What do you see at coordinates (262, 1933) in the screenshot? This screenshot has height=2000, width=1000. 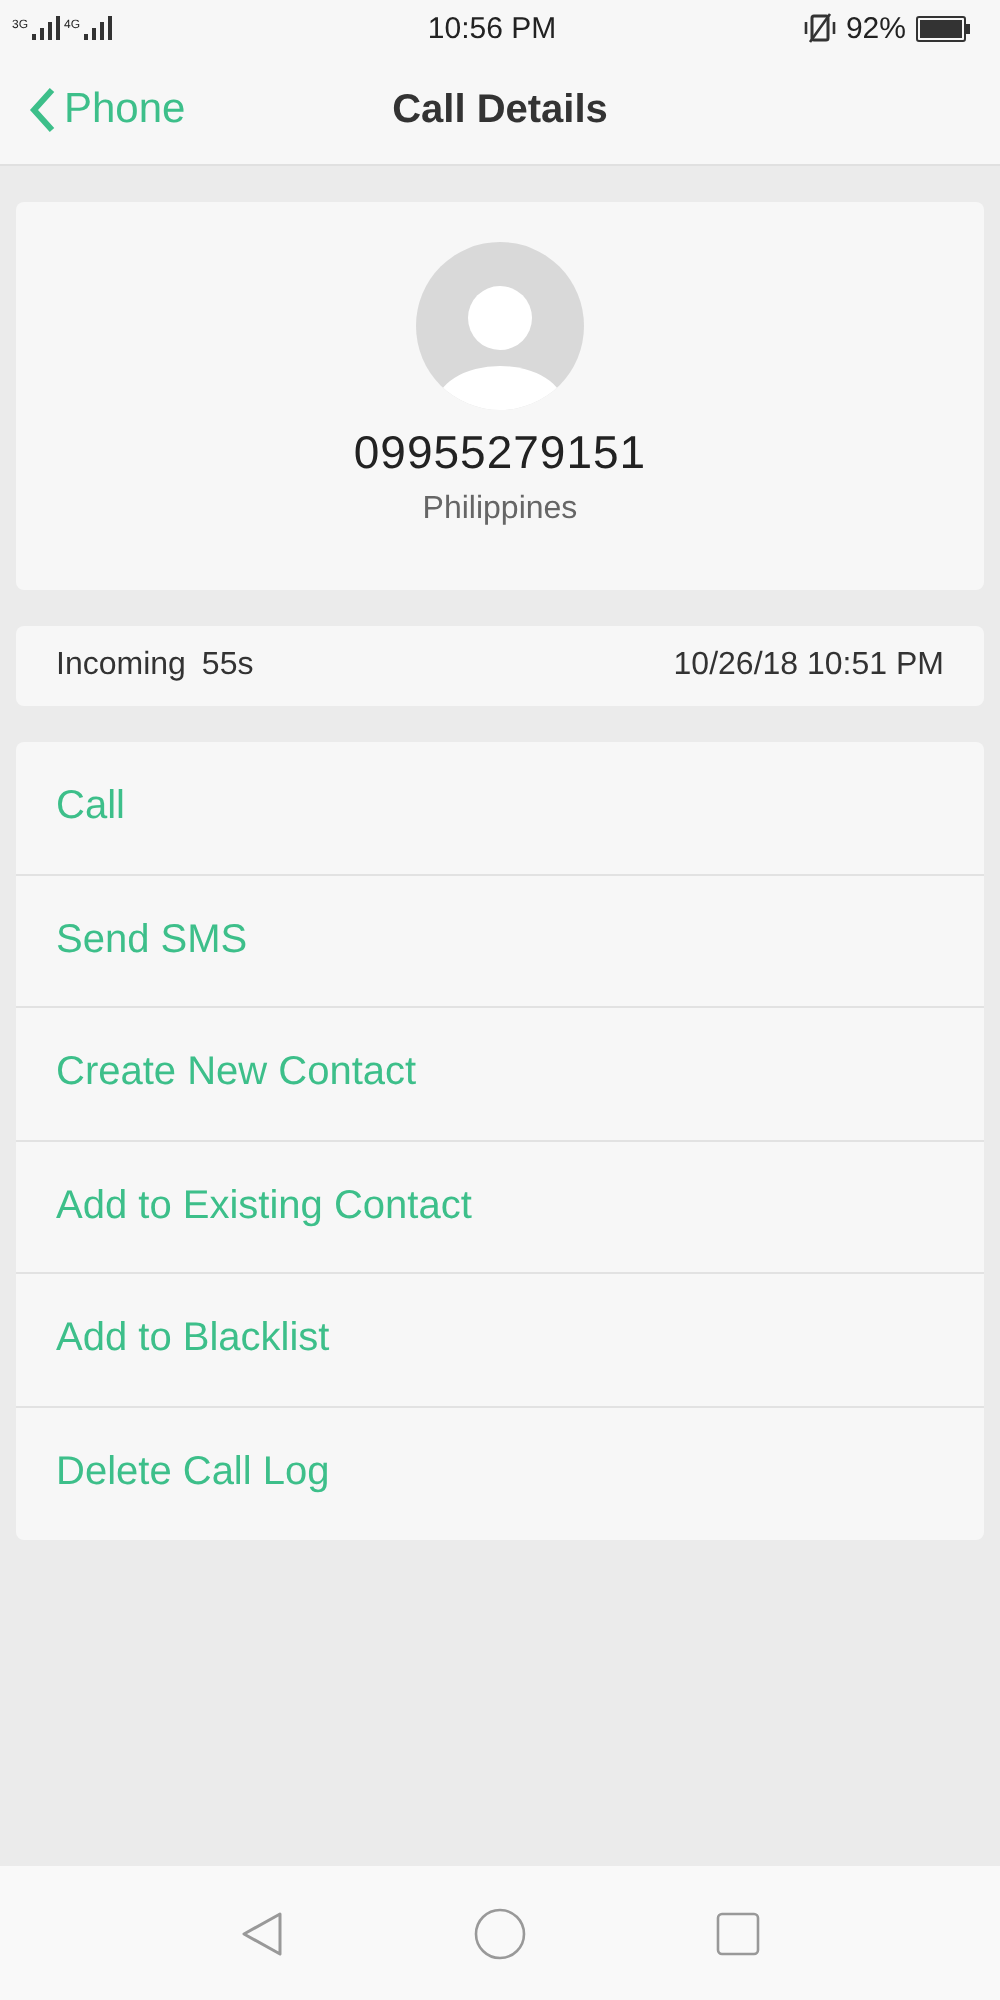 I see `back-nav-icon` at bounding box center [262, 1933].